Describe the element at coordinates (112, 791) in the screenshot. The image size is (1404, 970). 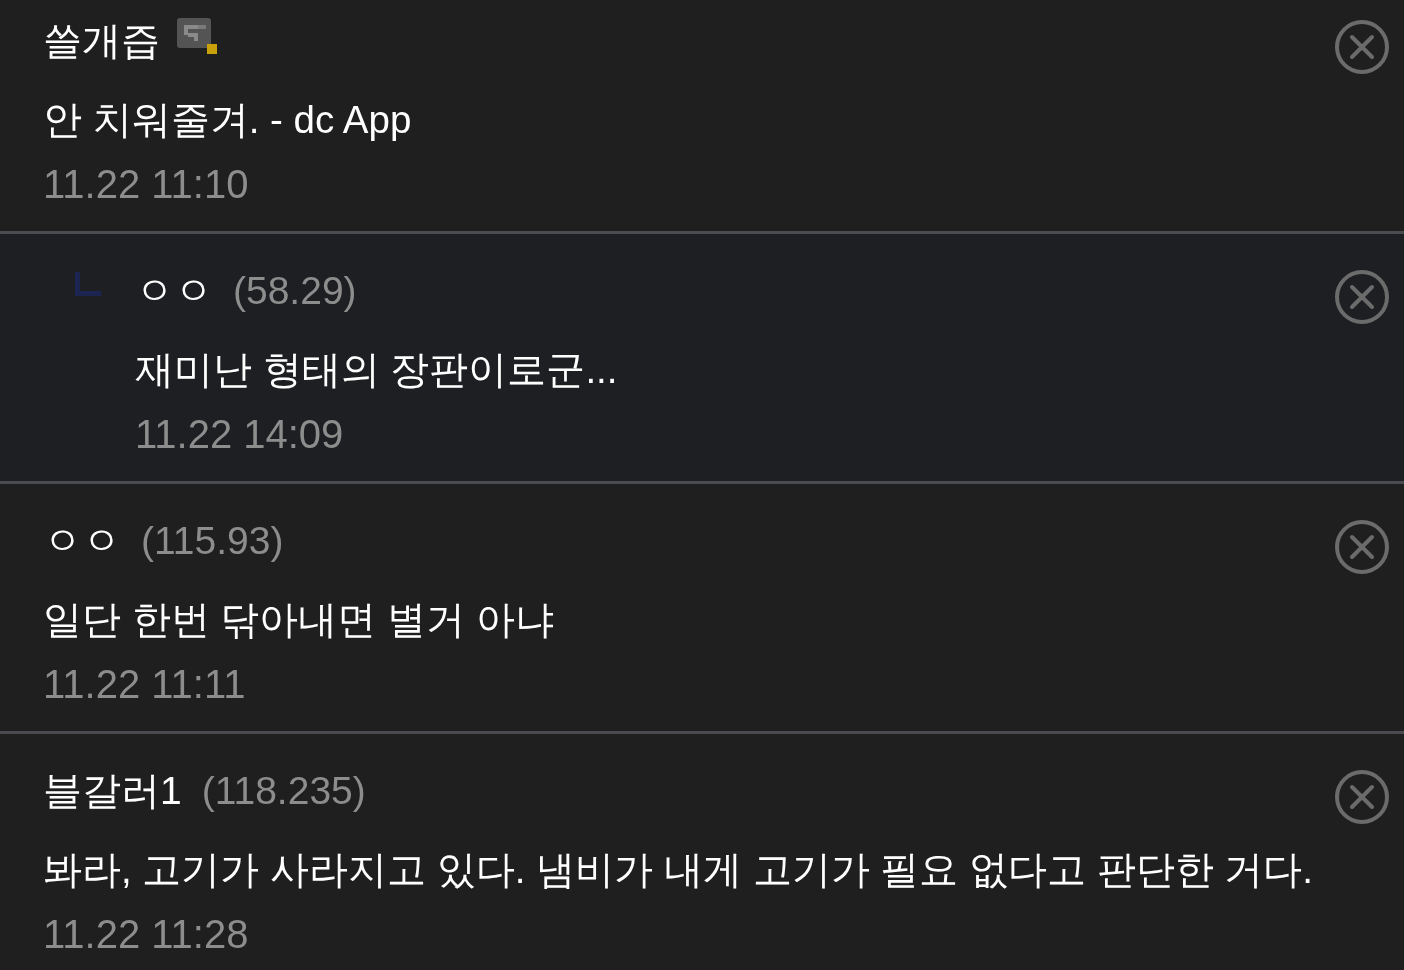
I see `author-name: 블갈러1` at that location.